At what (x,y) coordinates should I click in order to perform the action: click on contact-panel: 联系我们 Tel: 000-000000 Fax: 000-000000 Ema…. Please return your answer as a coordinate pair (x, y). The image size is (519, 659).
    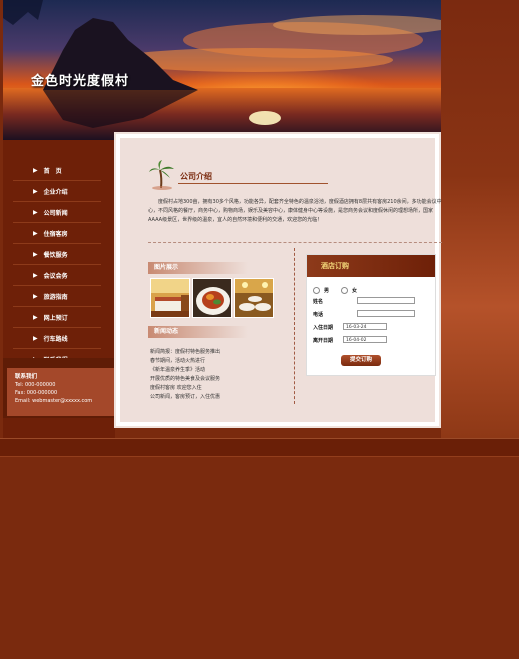
    Looking at the image, I should click on (61, 392).